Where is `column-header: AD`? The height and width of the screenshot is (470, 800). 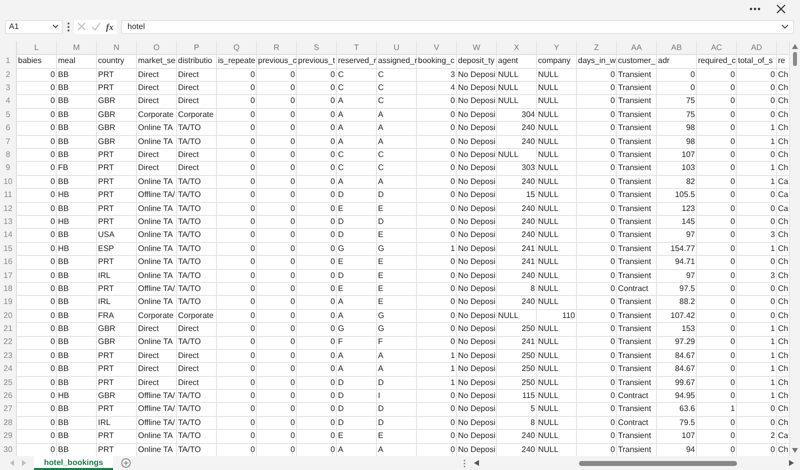 column-header: AD is located at coordinates (757, 48).